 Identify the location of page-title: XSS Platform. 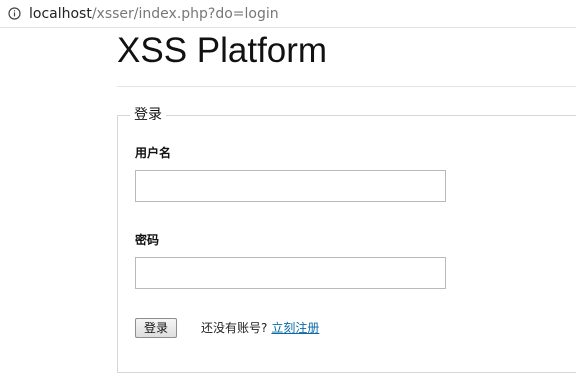
(222, 50).